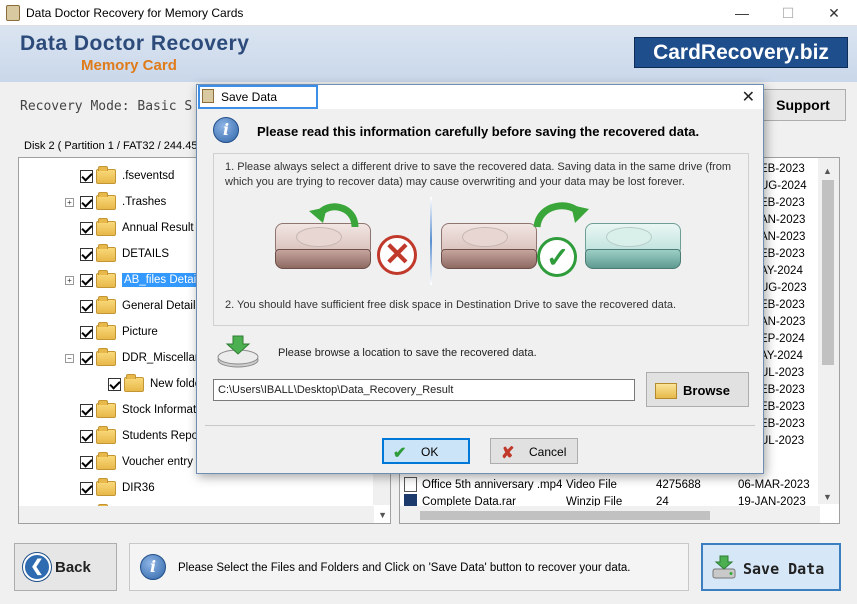  What do you see at coordinates (119, 175) in the screenshot?
I see `tree-item: .fseventsd` at bounding box center [119, 175].